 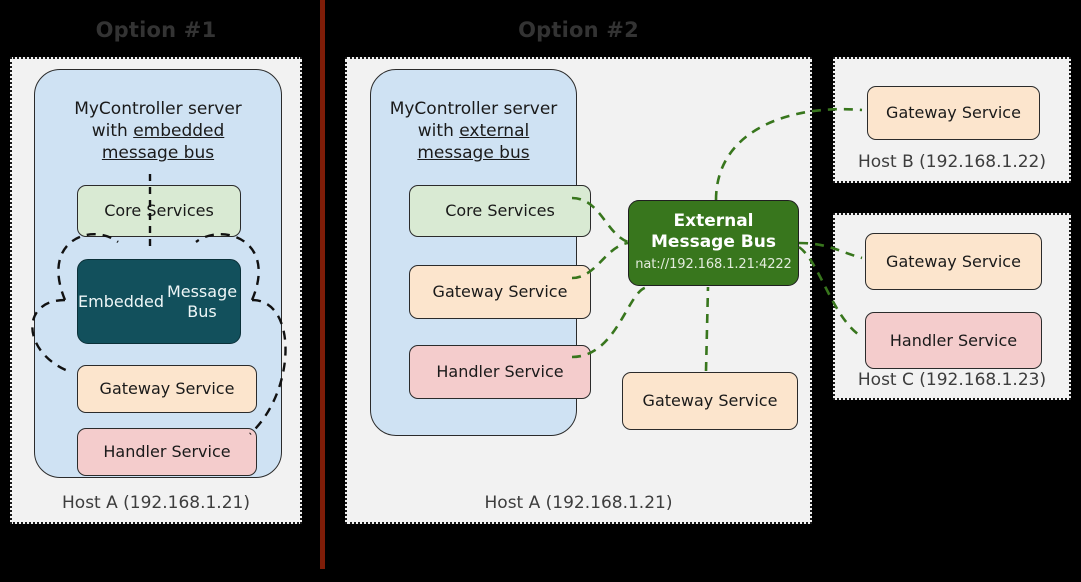 I want to click on option2-server-title-line3-underline: message bus, so click(x=473, y=153).